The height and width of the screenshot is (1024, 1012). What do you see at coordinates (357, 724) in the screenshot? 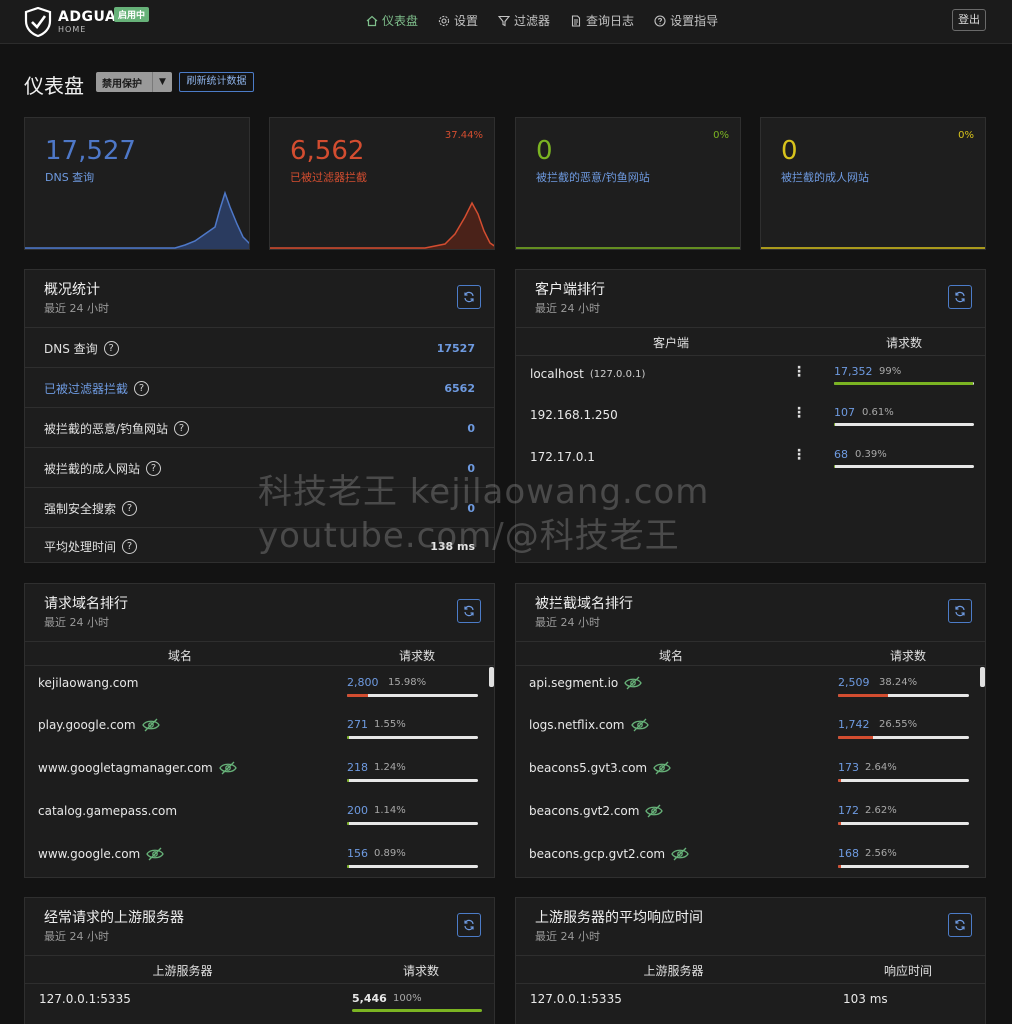
I see `request-count: 271` at bounding box center [357, 724].